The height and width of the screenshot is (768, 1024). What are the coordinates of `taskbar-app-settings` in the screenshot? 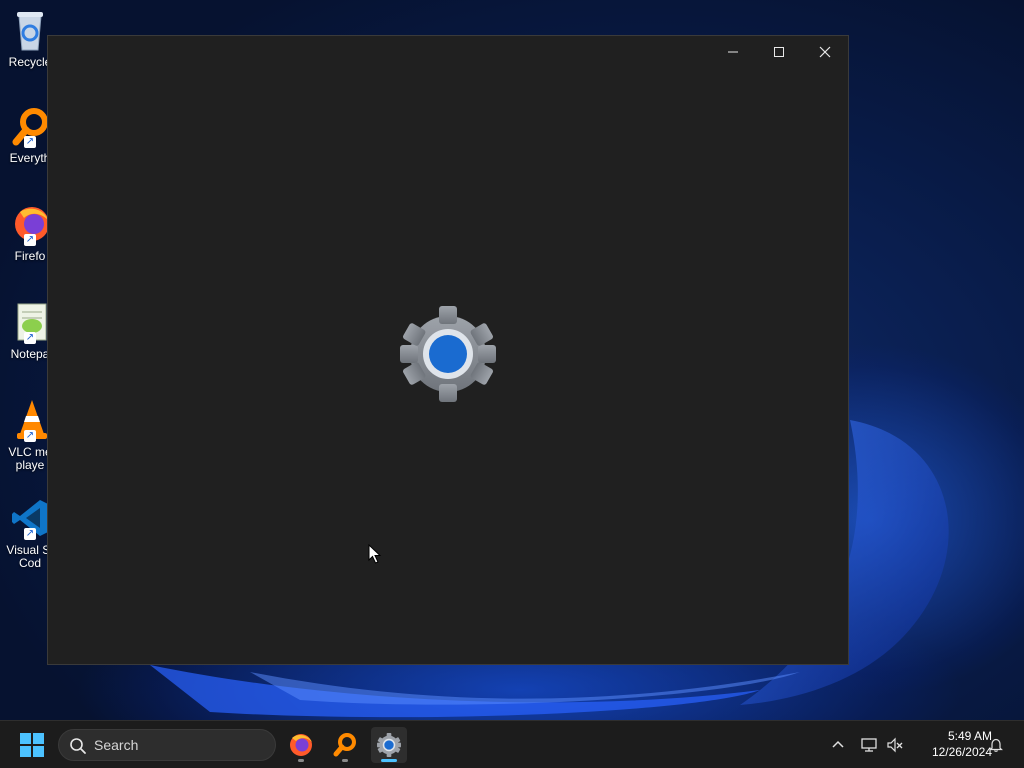 It's located at (389, 745).